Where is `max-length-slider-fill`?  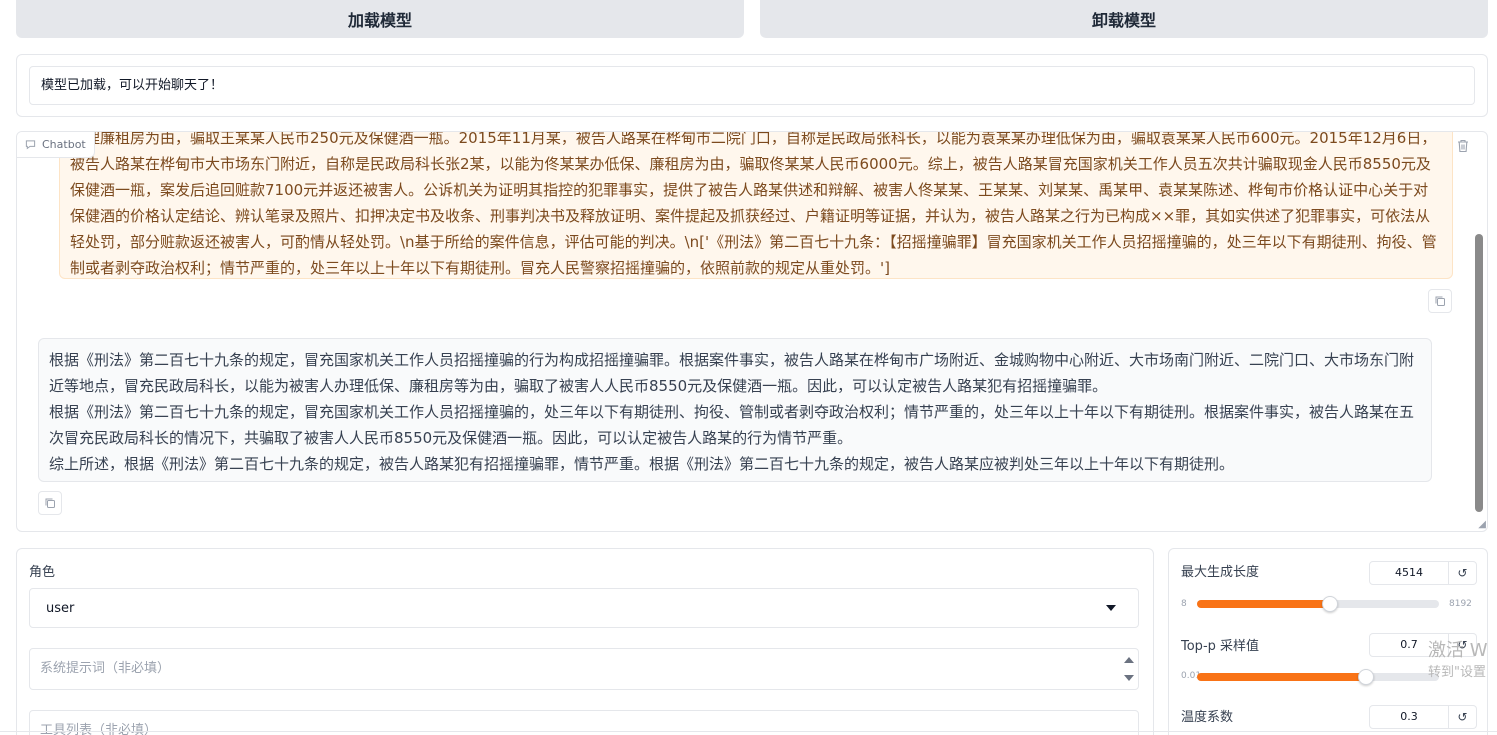
max-length-slider-fill is located at coordinates (1264, 604).